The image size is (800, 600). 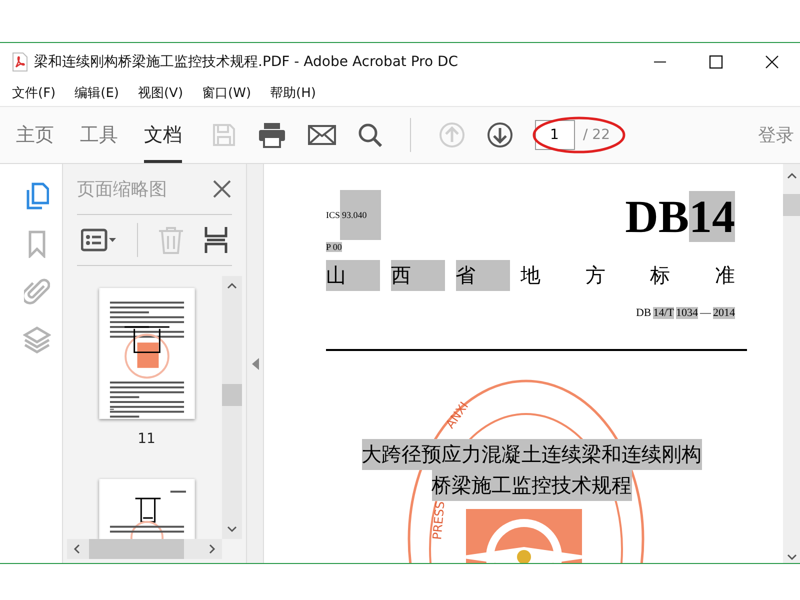 What do you see at coordinates (322, 135) in the screenshot?
I see `envelope-icon` at bounding box center [322, 135].